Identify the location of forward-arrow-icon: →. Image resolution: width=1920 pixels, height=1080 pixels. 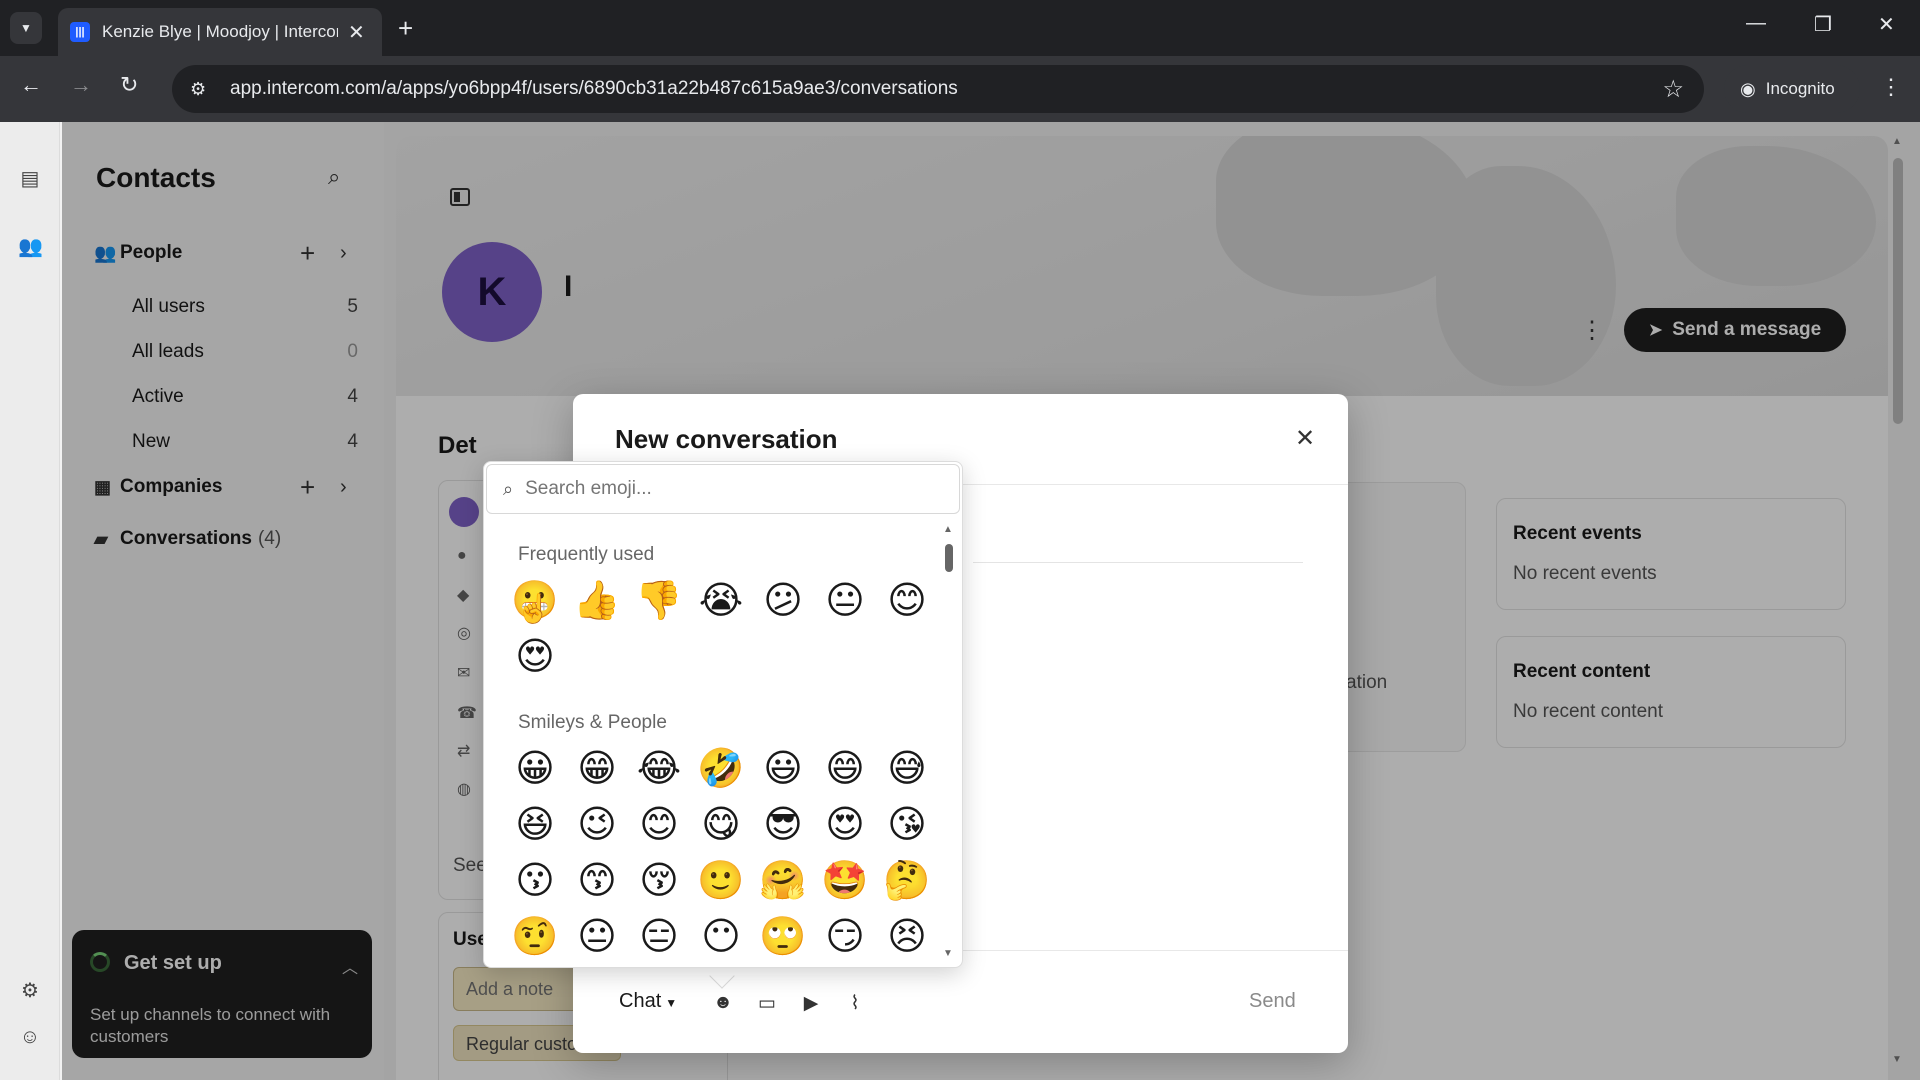
(81, 85).